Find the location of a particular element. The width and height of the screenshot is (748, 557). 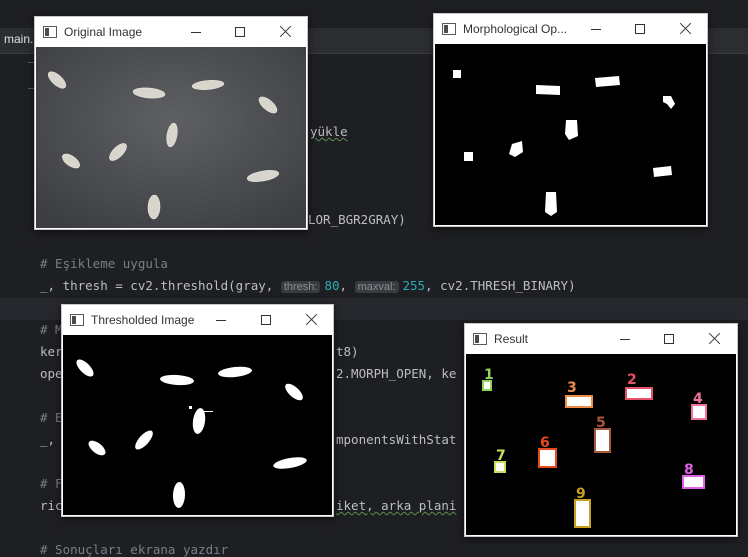

component-label: 7 is located at coordinates (501, 456).